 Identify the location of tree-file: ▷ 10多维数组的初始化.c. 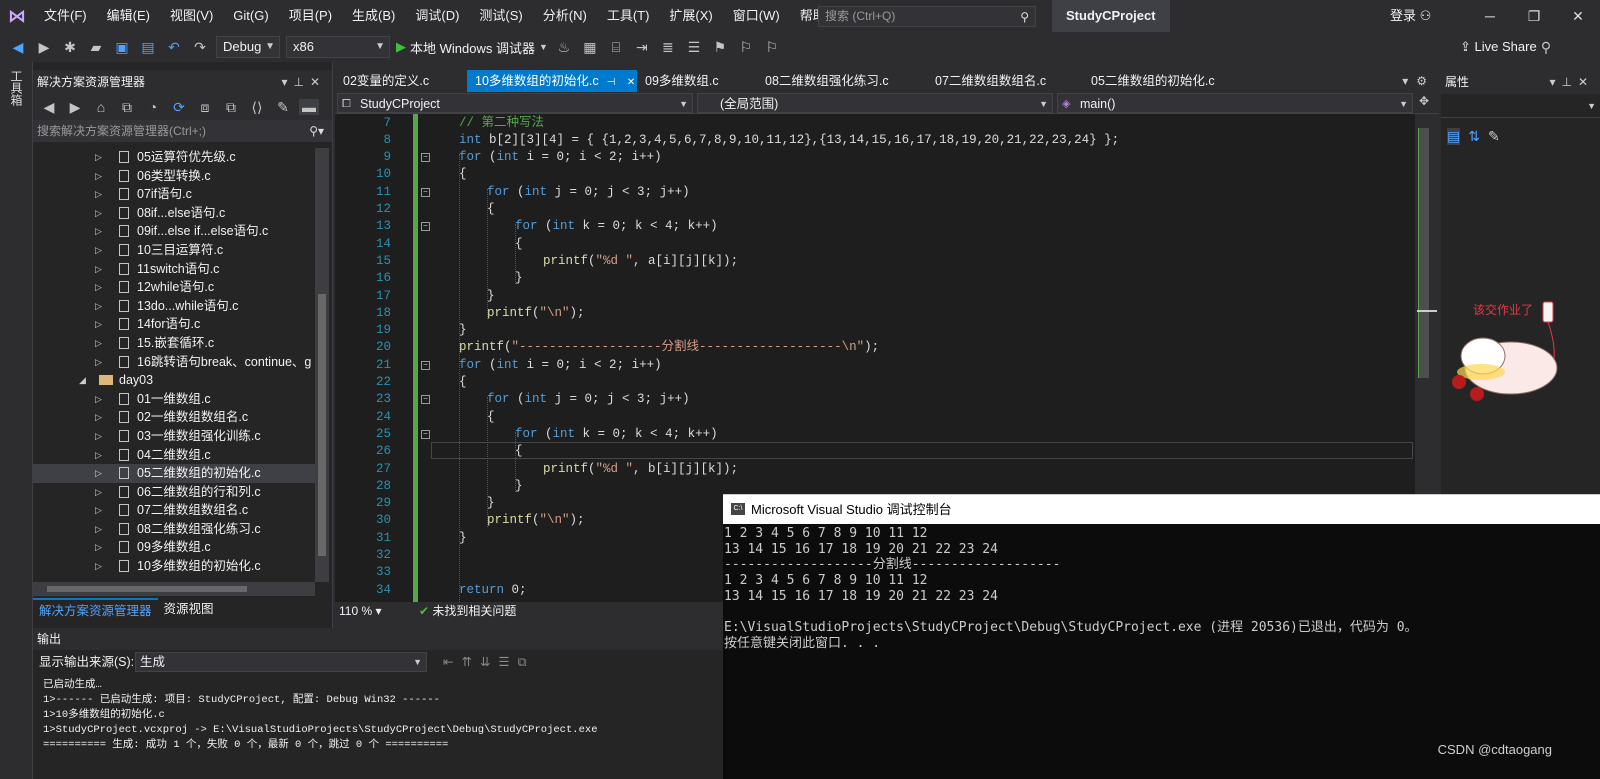
(174, 566).